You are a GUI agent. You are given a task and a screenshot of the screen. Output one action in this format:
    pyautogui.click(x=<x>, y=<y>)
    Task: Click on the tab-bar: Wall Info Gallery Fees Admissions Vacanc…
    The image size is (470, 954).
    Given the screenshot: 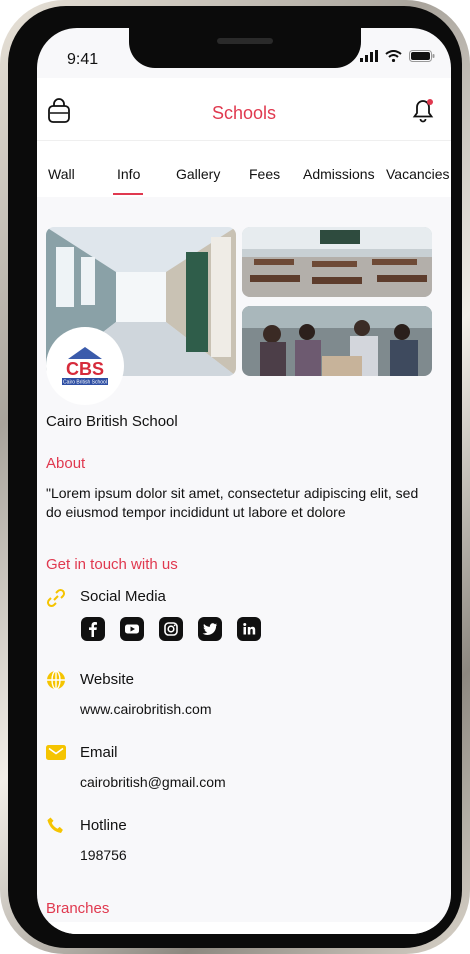 What is the action you would take?
    pyautogui.click(x=244, y=168)
    